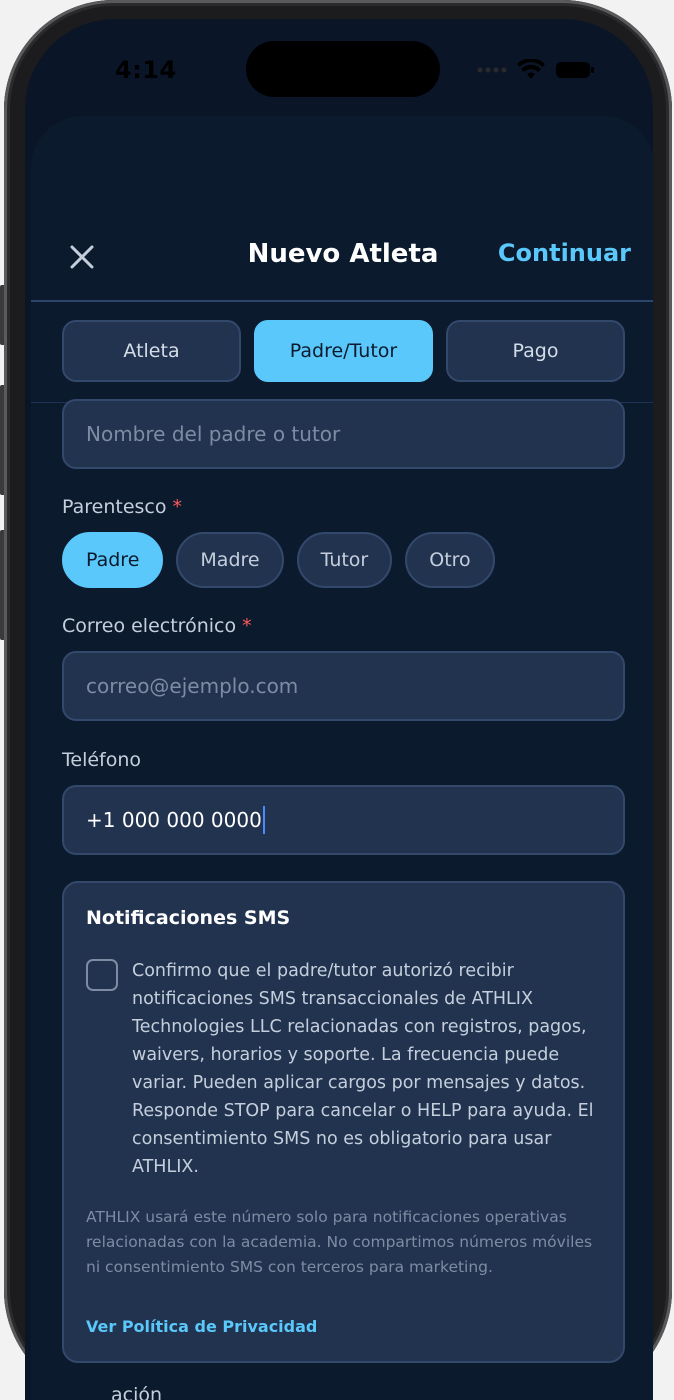 This screenshot has width=674, height=1400. Describe the element at coordinates (343, 69) in the screenshot. I see `dynamic-island` at that location.